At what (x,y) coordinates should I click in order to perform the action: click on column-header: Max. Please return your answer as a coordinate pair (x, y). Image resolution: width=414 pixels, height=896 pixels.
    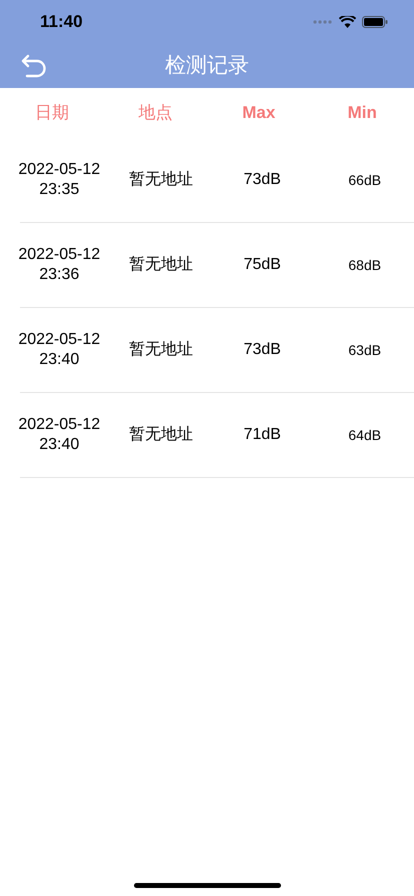
    Looking at the image, I should click on (258, 113).